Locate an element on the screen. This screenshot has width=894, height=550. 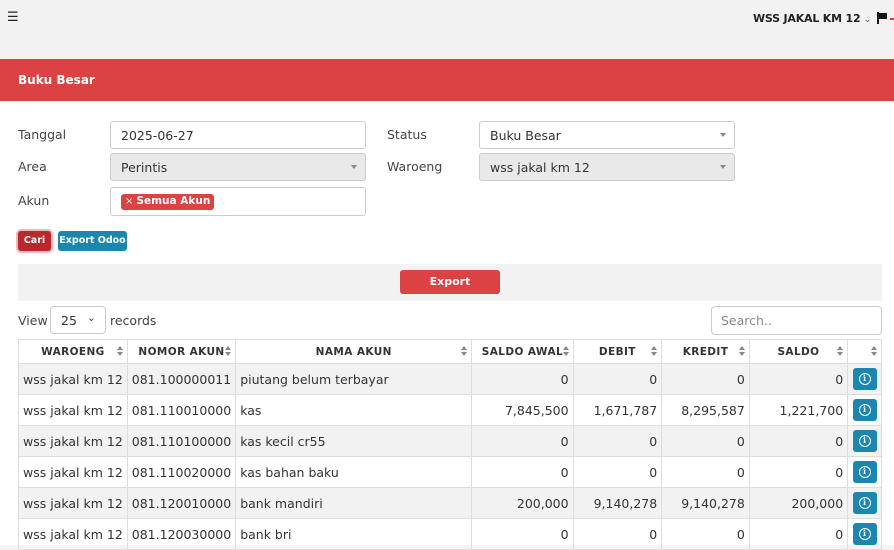
column-header-kredit: KREDIT is located at coordinates (705, 351).